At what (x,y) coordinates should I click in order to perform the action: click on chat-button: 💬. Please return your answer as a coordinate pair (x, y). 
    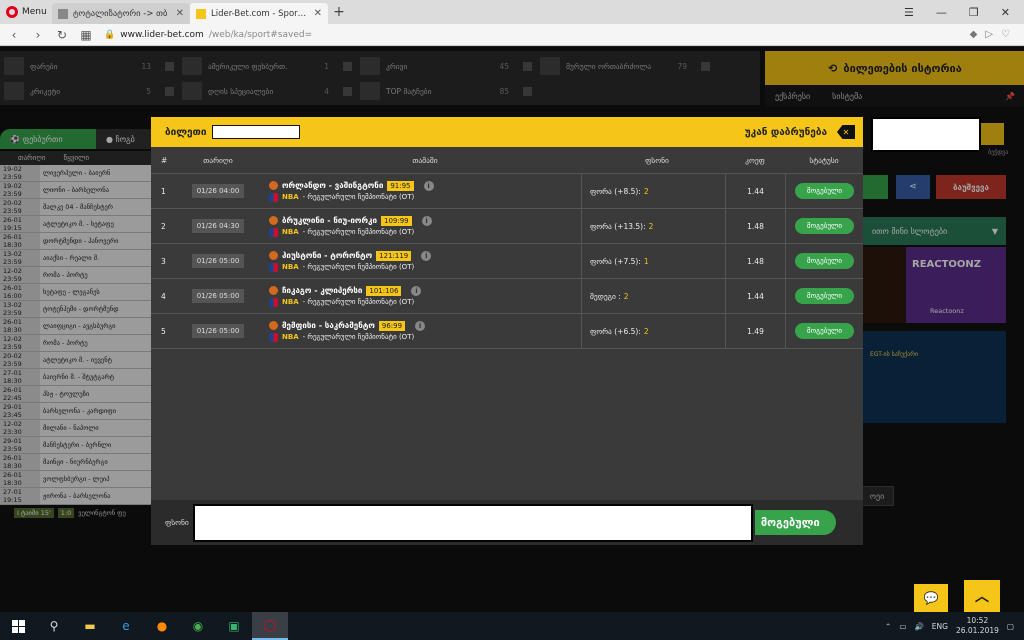
    Looking at the image, I should click on (931, 598).